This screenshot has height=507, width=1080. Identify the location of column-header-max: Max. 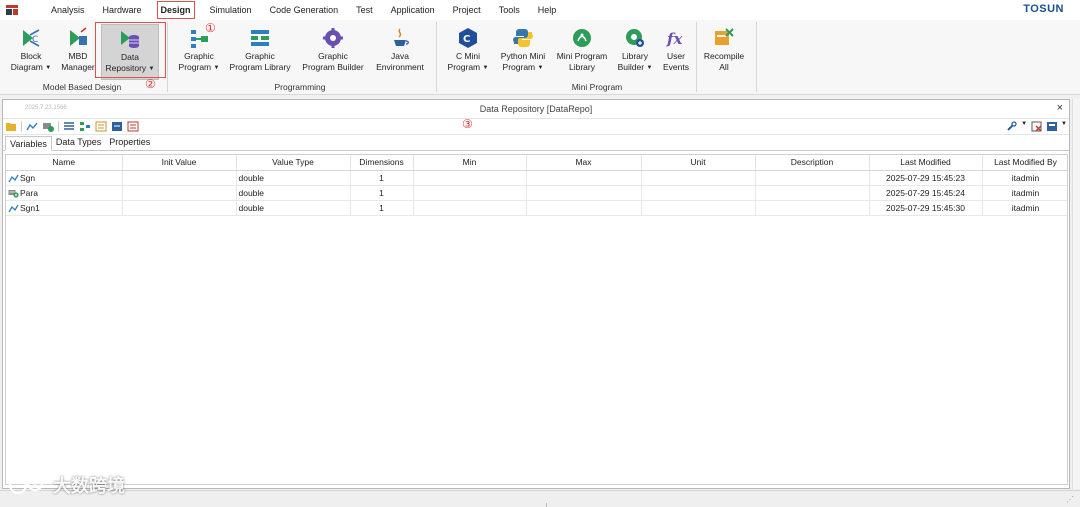
(584, 163).